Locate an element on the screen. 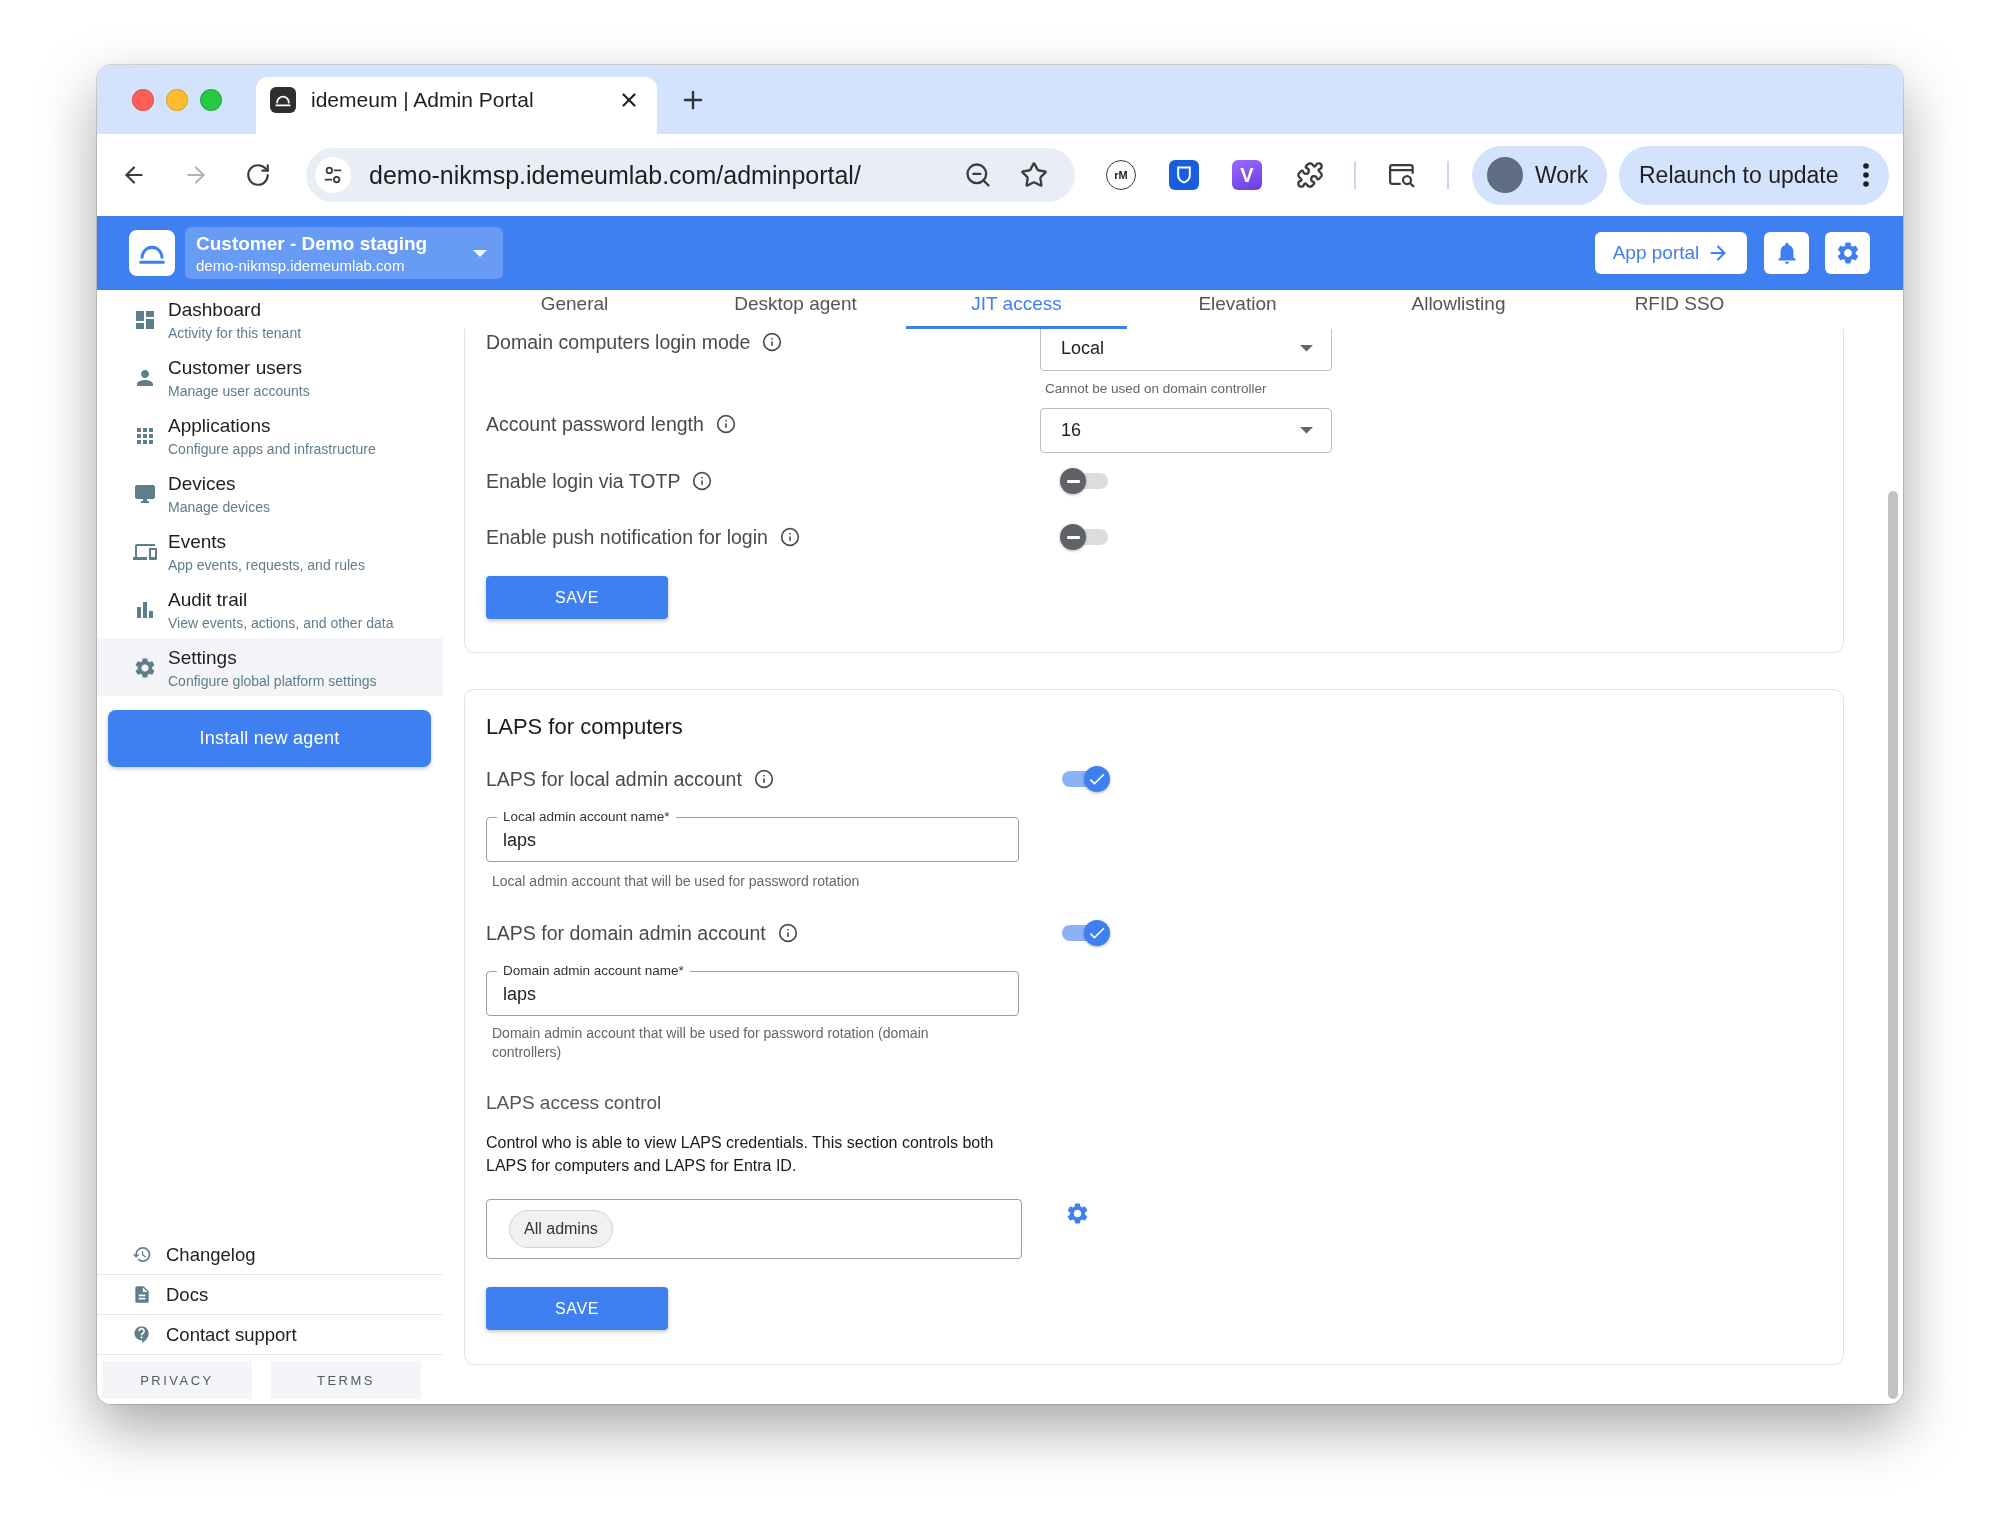 The image size is (2000, 1533). dropdown: Local is located at coordinates (1186, 350).